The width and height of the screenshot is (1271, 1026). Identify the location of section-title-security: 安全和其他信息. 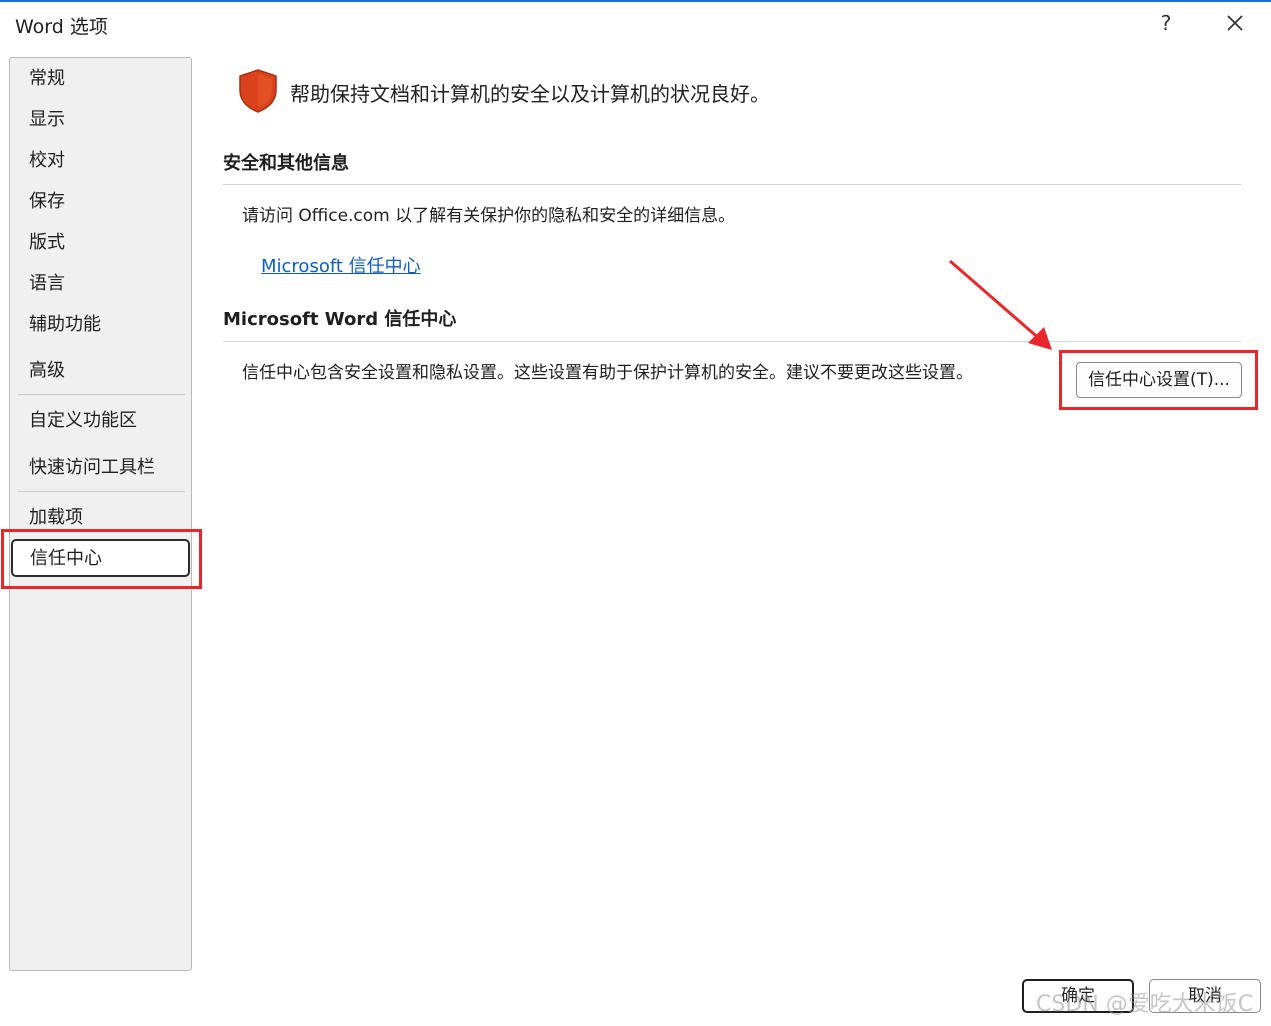
(286, 163).